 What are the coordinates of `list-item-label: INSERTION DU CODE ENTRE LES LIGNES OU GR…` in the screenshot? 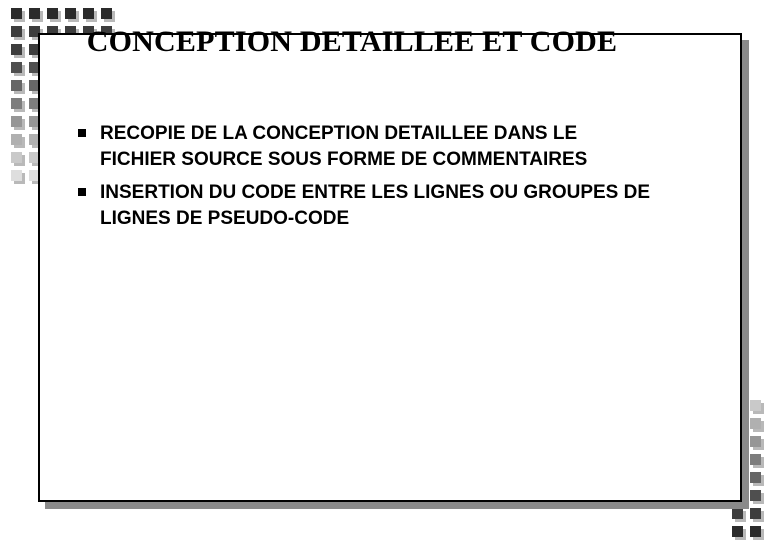 It's located at (375, 205).